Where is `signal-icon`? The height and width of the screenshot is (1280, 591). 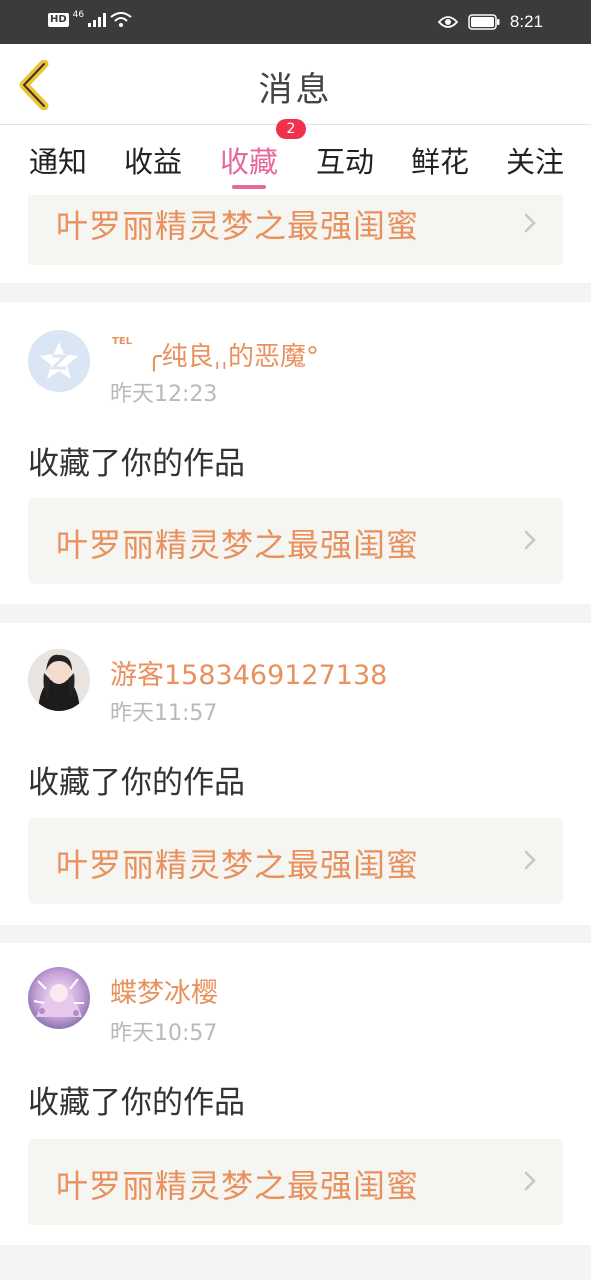 signal-icon is located at coordinates (97, 20).